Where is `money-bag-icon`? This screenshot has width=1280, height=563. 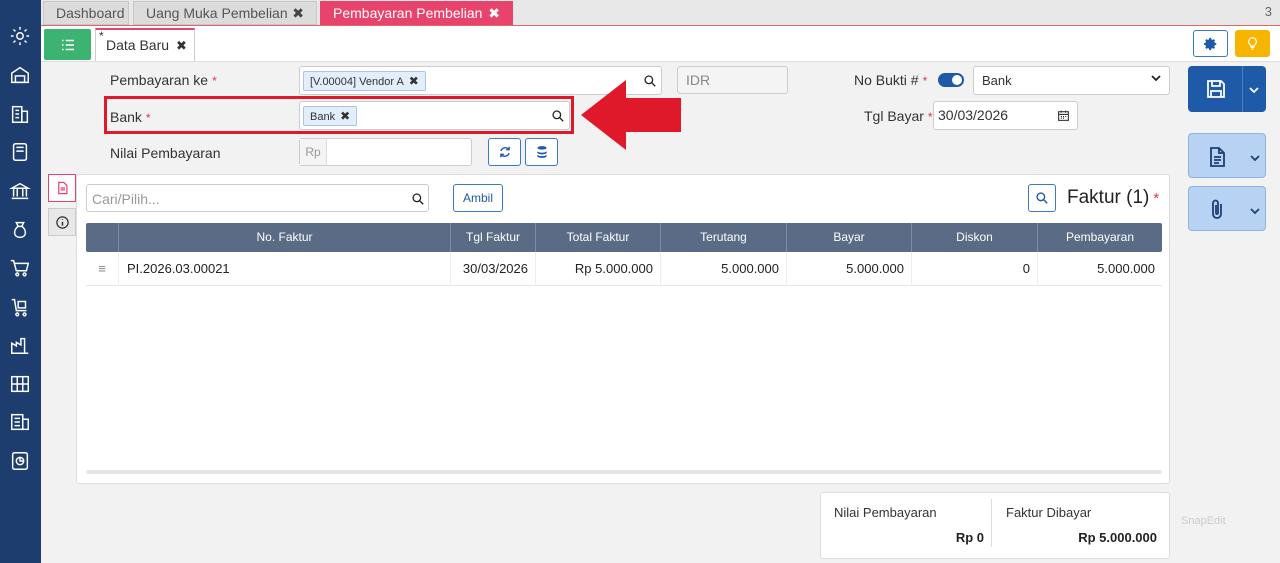 money-bag-icon is located at coordinates (20, 230).